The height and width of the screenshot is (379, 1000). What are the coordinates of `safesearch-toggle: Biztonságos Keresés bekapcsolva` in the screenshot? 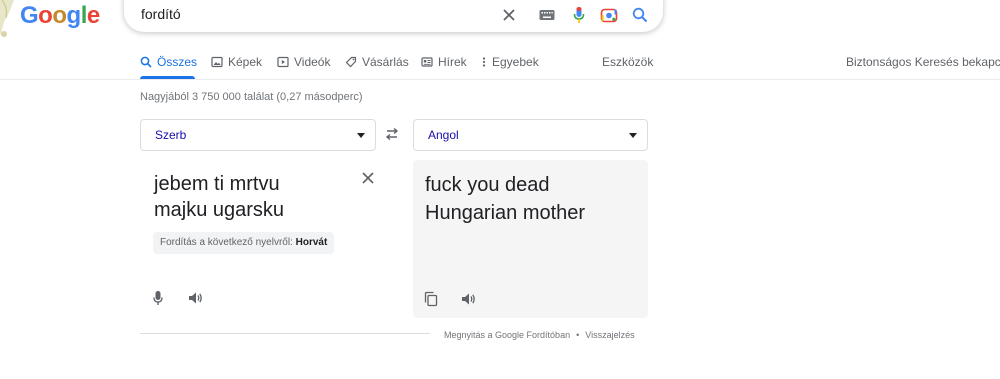 It's located at (923, 62).